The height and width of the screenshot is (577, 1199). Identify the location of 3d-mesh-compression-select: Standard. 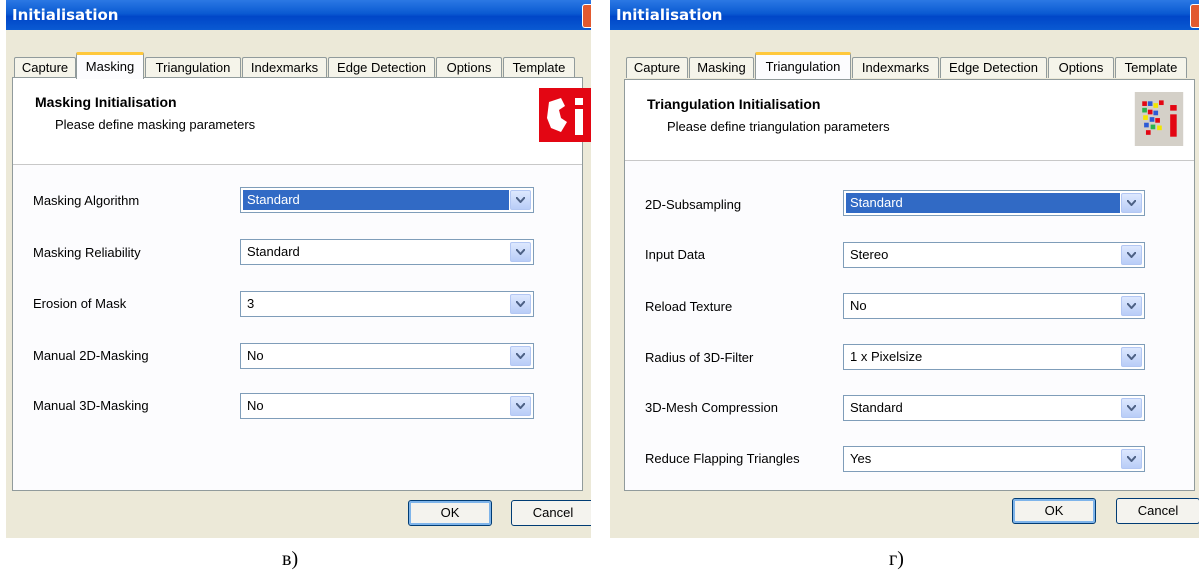
(994, 408).